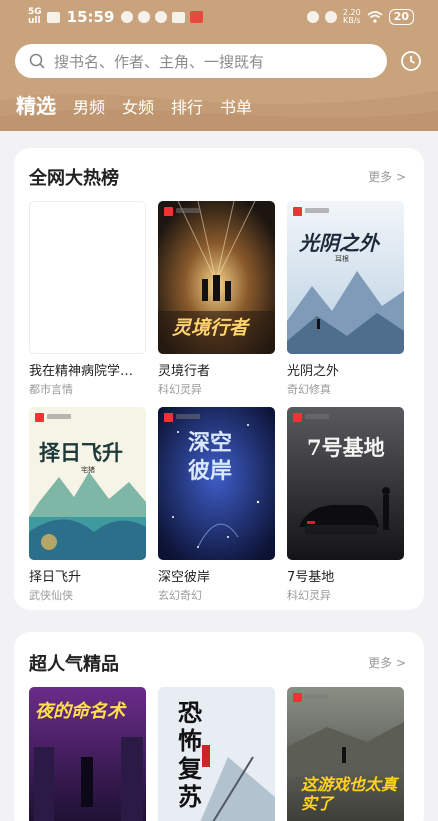 This screenshot has width=438, height=821. I want to click on cover-title: 这游戏也太真实了, so click(349, 794).